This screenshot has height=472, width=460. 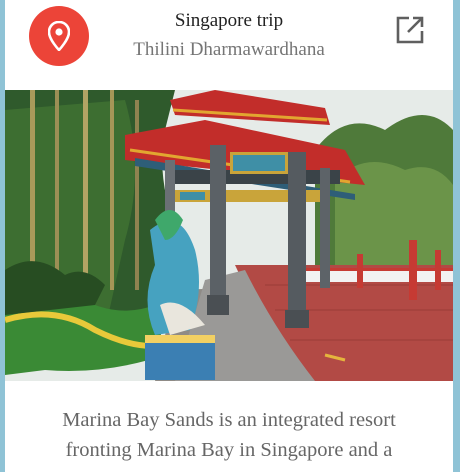 I want to click on open-in-new-button, so click(x=410, y=30).